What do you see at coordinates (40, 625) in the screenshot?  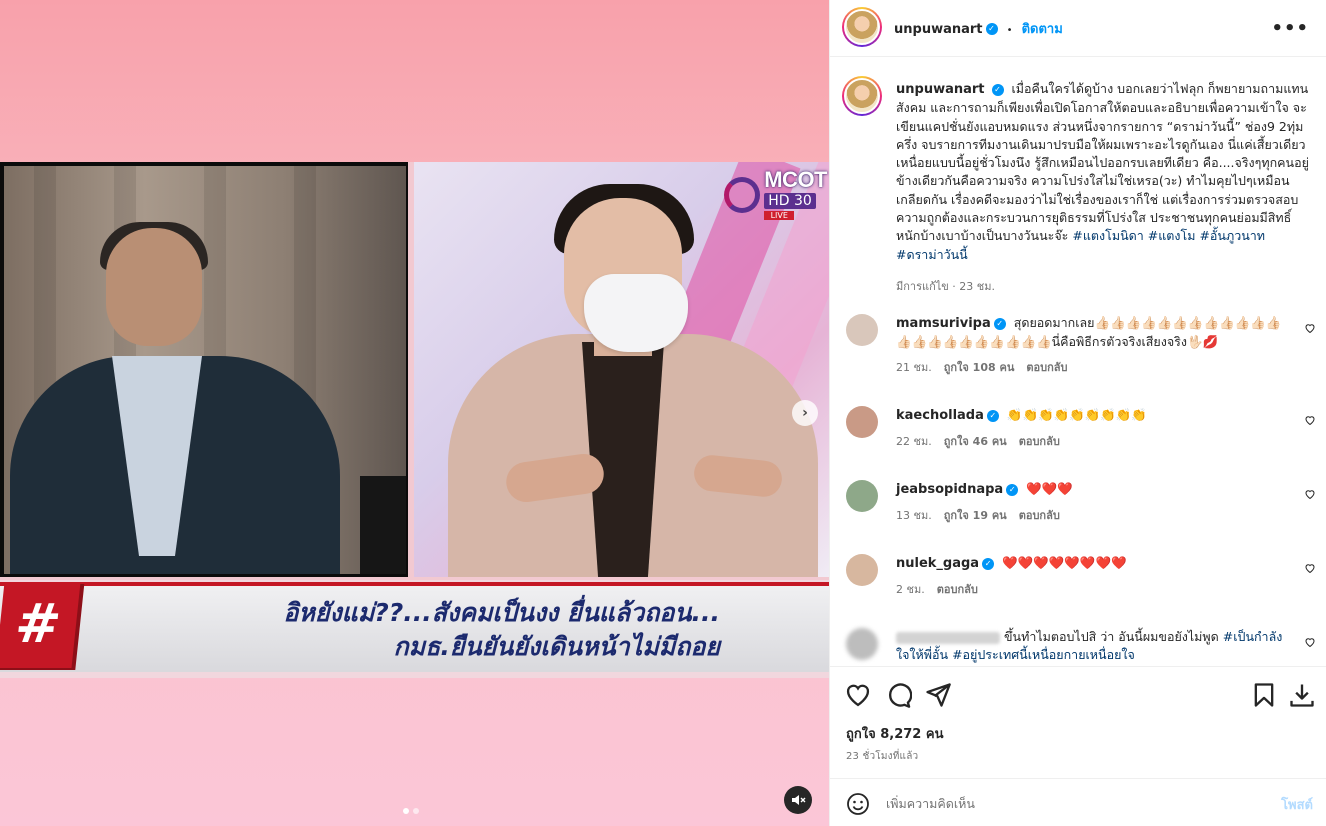 I see `hashtag-logo: #` at bounding box center [40, 625].